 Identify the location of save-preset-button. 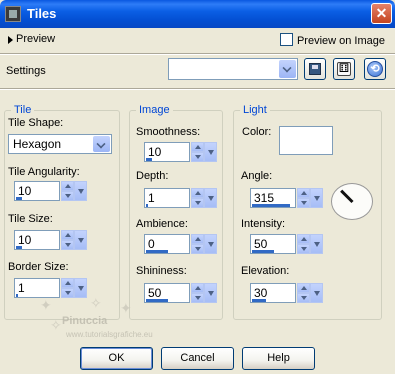
(315, 69).